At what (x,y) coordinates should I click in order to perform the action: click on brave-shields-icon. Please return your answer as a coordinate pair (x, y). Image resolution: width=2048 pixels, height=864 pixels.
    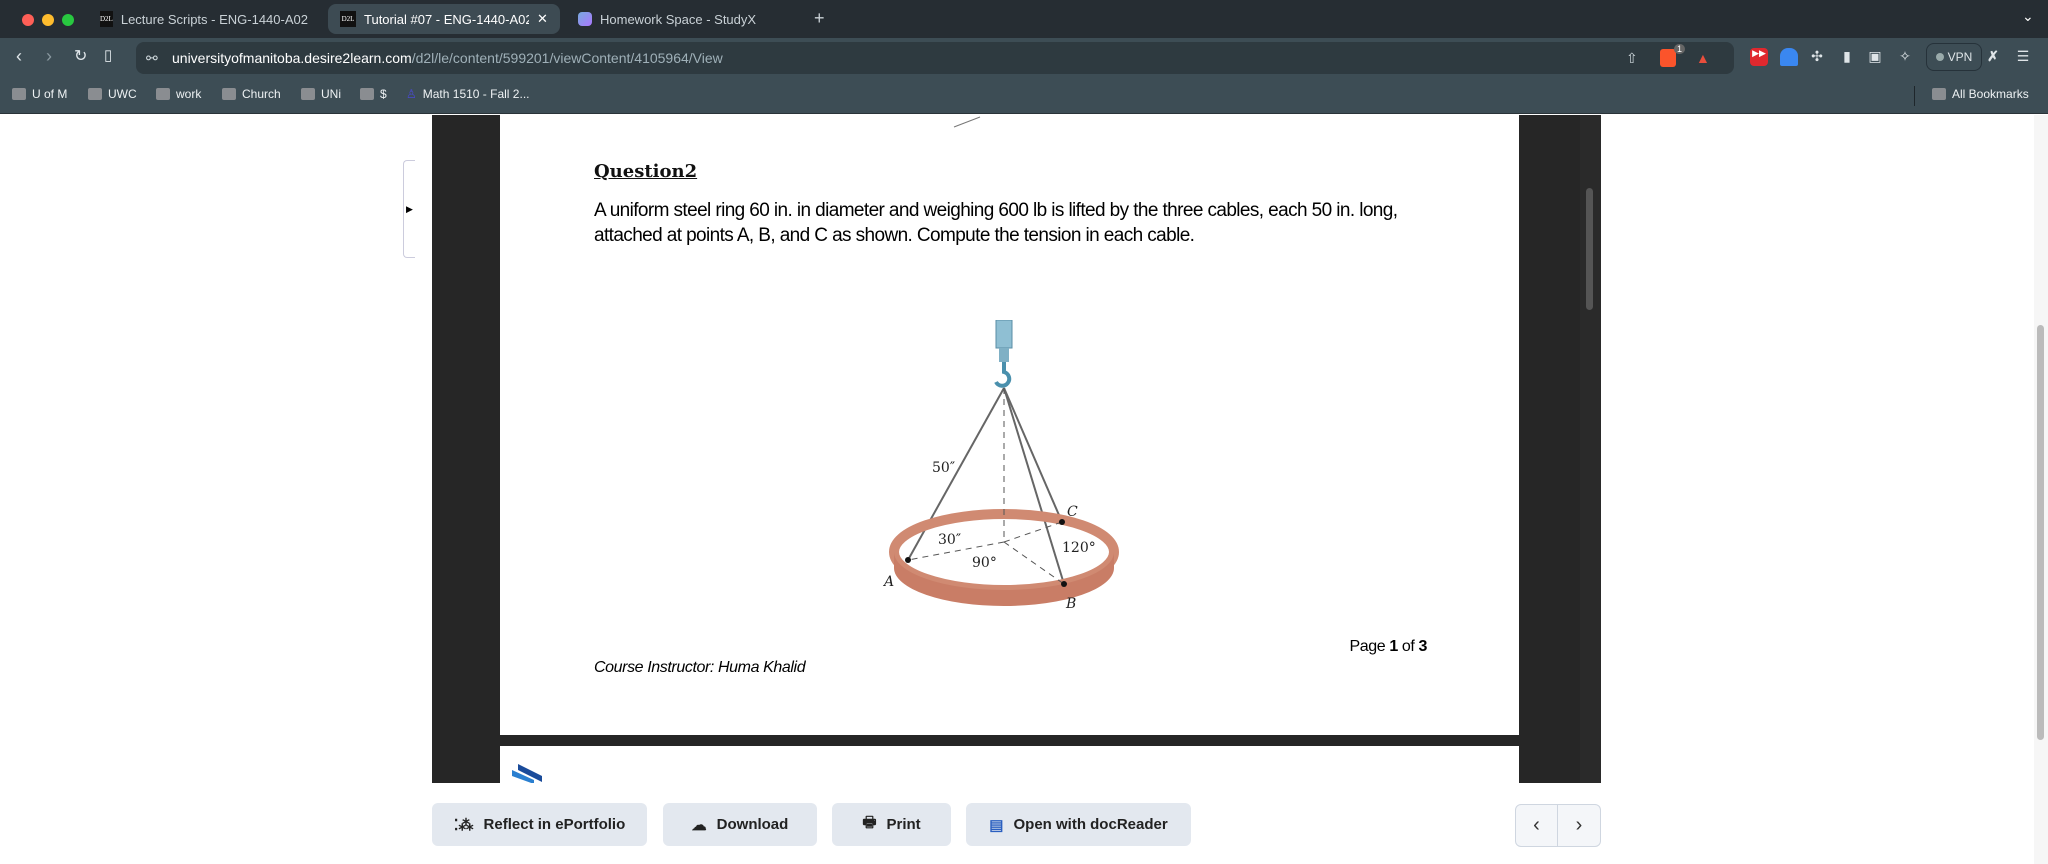
    Looking at the image, I should click on (1668, 58).